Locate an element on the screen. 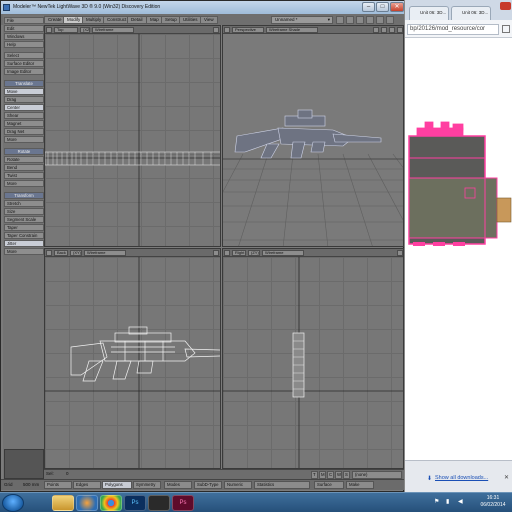 The height and width of the screenshot is (512, 512). explorer-icon is located at coordinates (63, 503).